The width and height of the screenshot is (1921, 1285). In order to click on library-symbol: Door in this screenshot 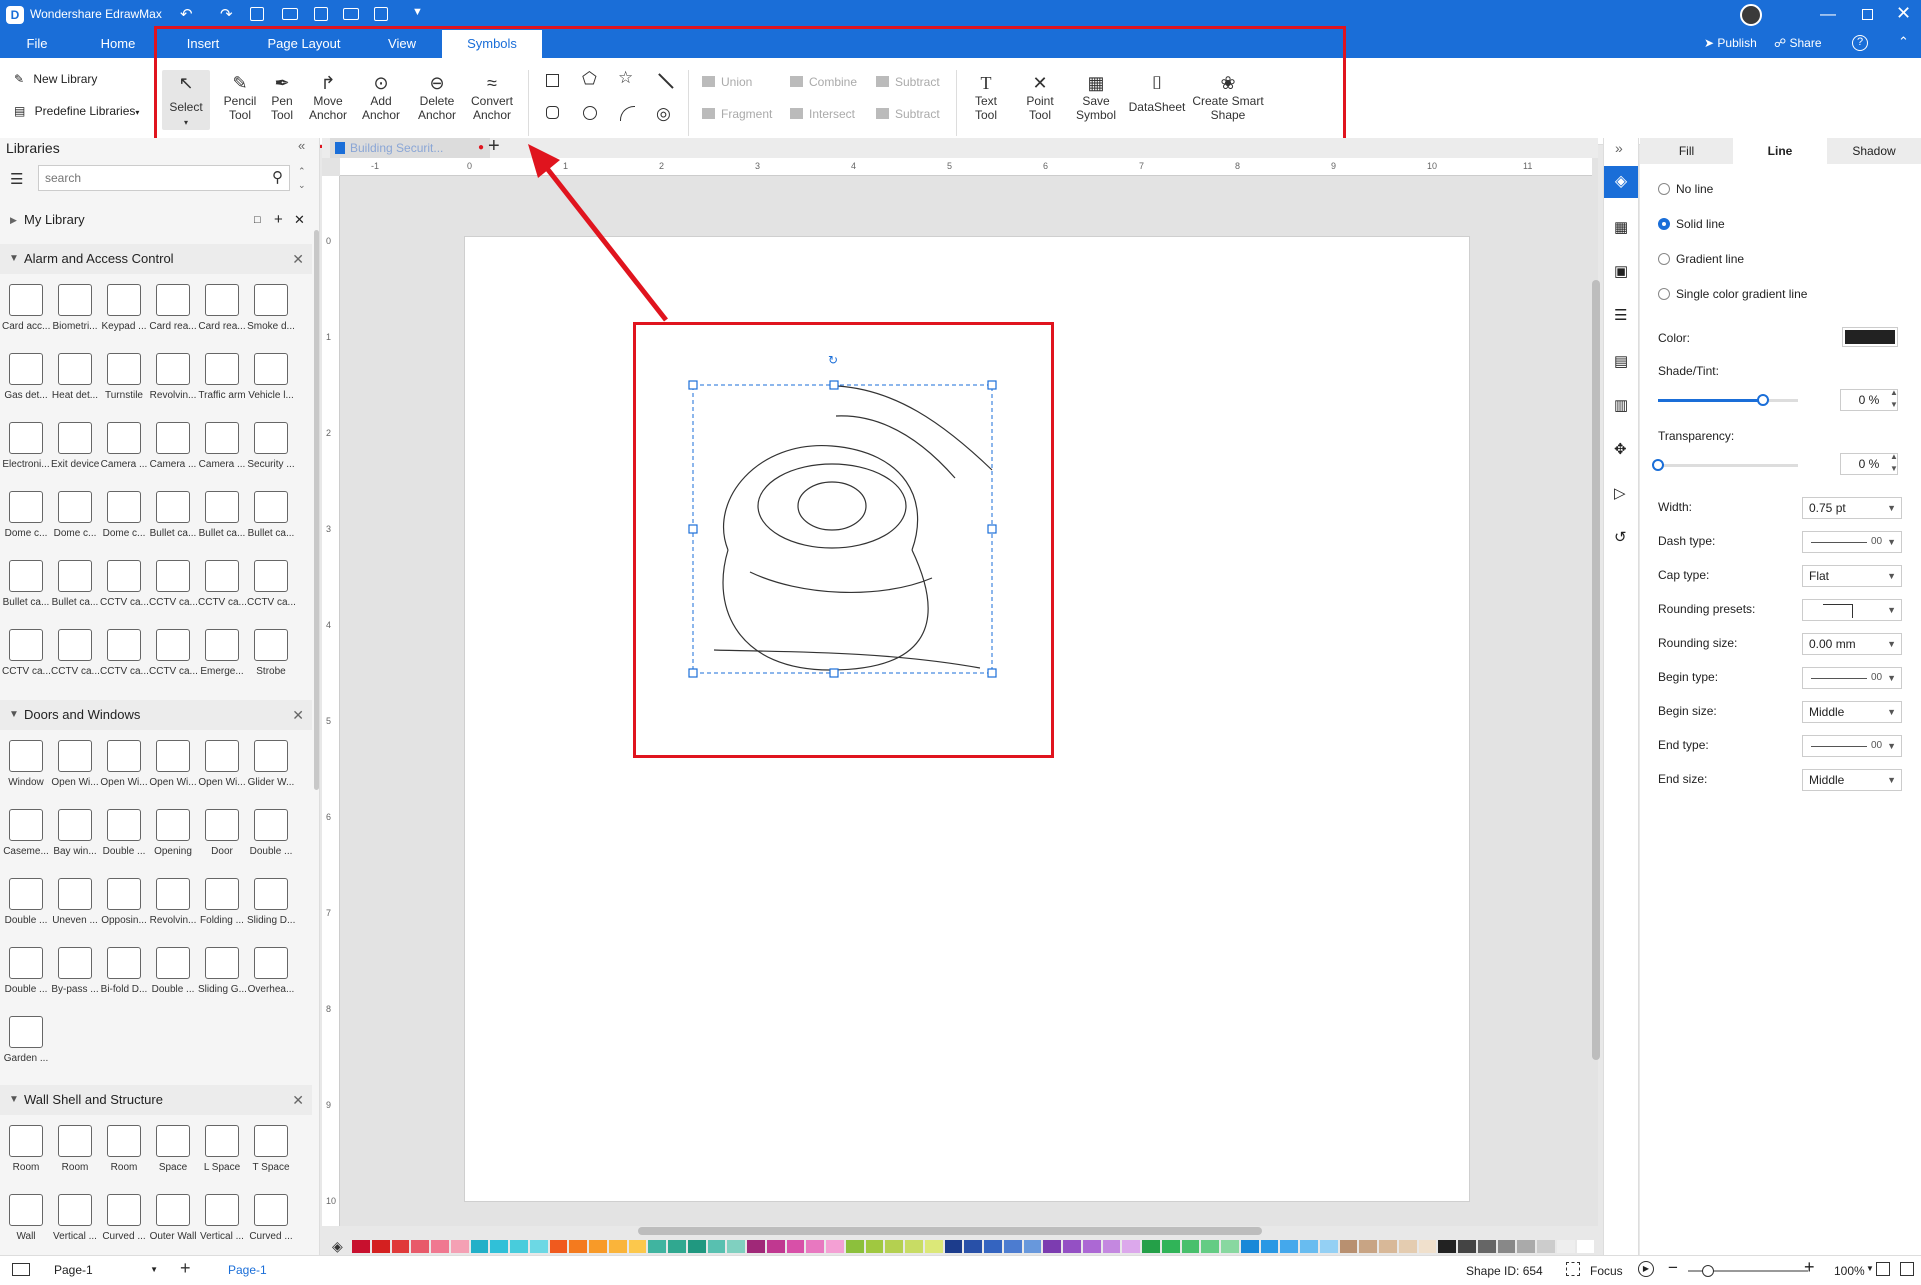, I will do `click(222, 833)`.